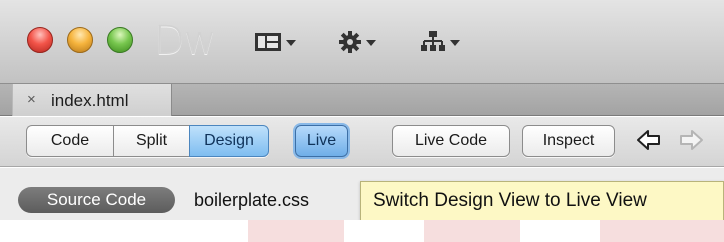 The height and width of the screenshot is (242, 724). What do you see at coordinates (442, 42) in the screenshot?
I see `site-menu-icon` at bounding box center [442, 42].